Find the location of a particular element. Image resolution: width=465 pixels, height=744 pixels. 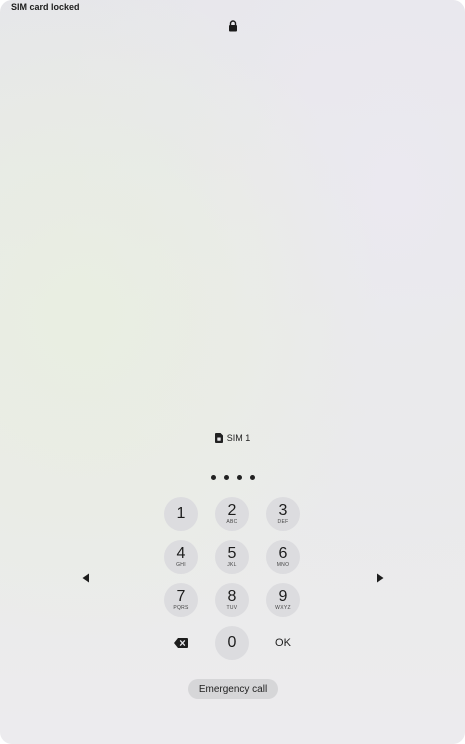

ok-label: OK is located at coordinates (283, 643).